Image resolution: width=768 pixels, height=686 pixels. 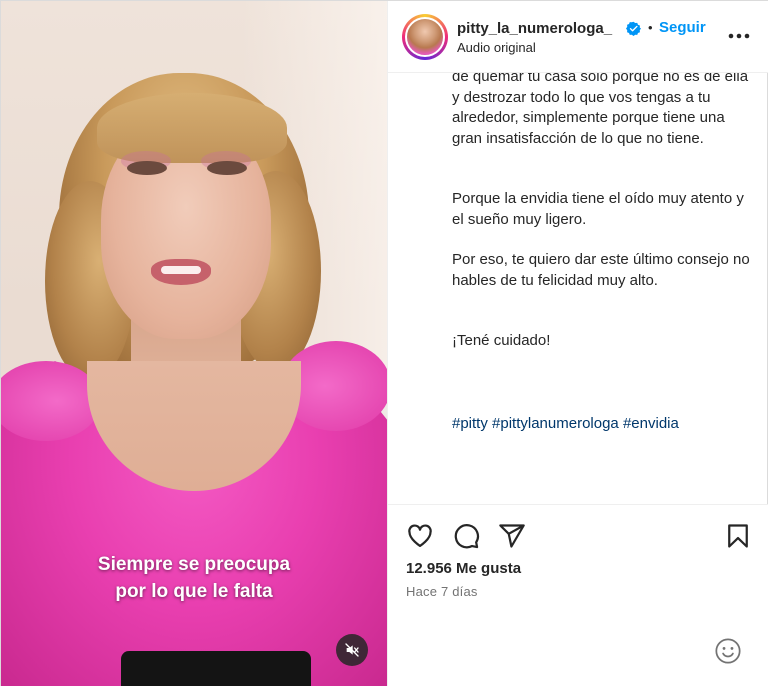 What do you see at coordinates (466, 536) in the screenshot?
I see `comment-icon` at bounding box center [466, 536].